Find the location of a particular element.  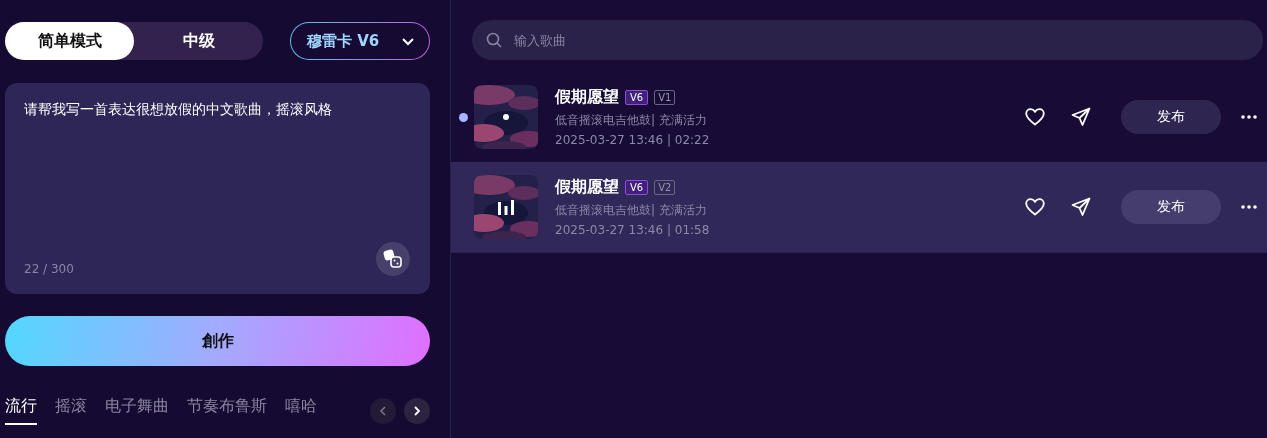

dice-button is located at coordinates (393, 259).